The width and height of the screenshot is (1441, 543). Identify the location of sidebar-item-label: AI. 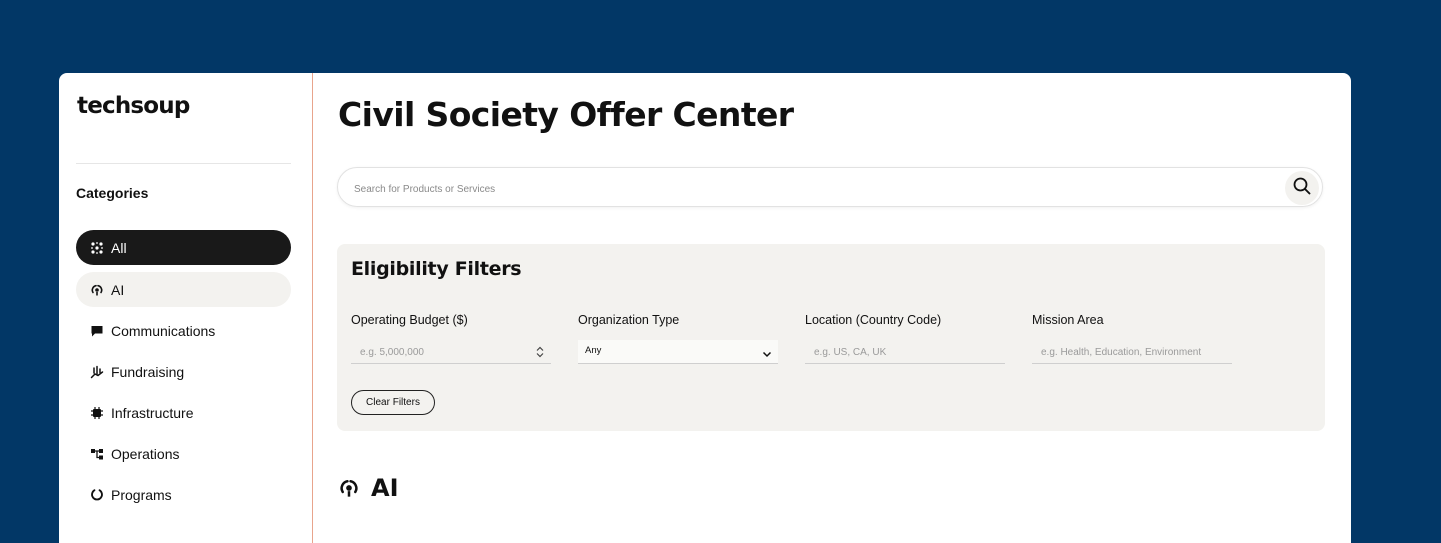
(118, 289).